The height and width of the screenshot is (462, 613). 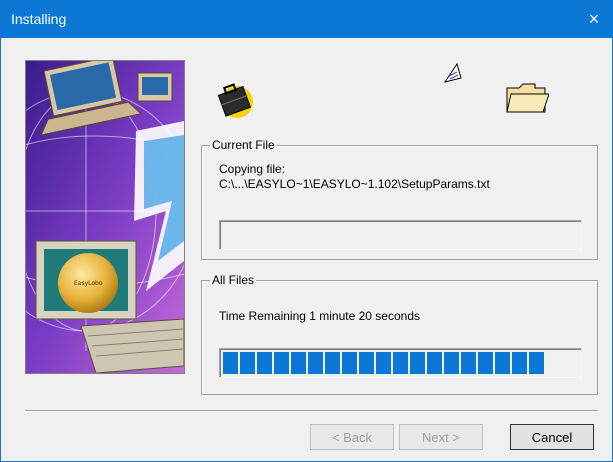 What do you see at coordinates (233, 280) in the screenshot?
I see `all-files-legend: All Files` at bounding box center [233, 280].